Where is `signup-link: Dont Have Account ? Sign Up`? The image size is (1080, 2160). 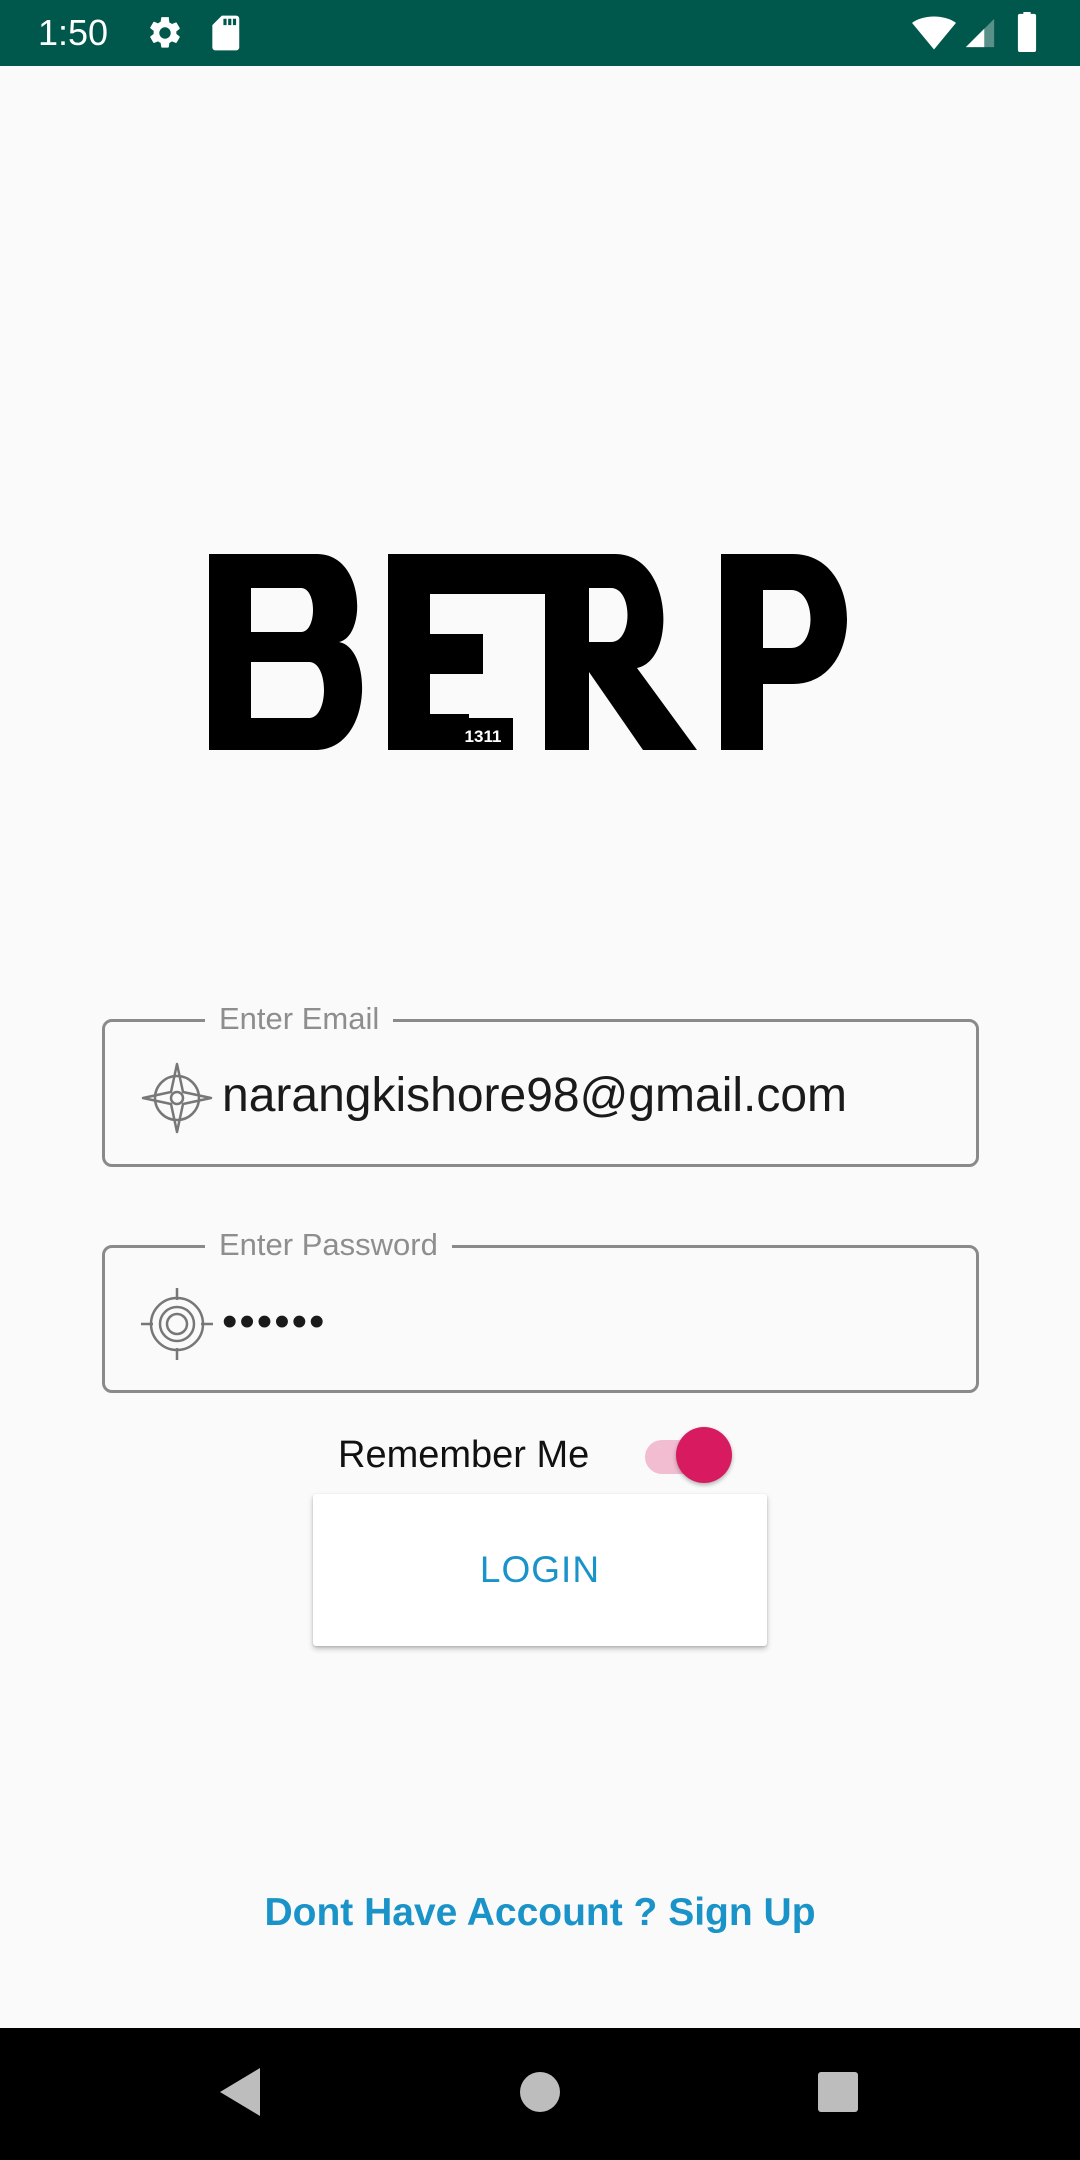 signup-link: Dont Have Account ? Sign Up is located at coordinates (540, 1913).